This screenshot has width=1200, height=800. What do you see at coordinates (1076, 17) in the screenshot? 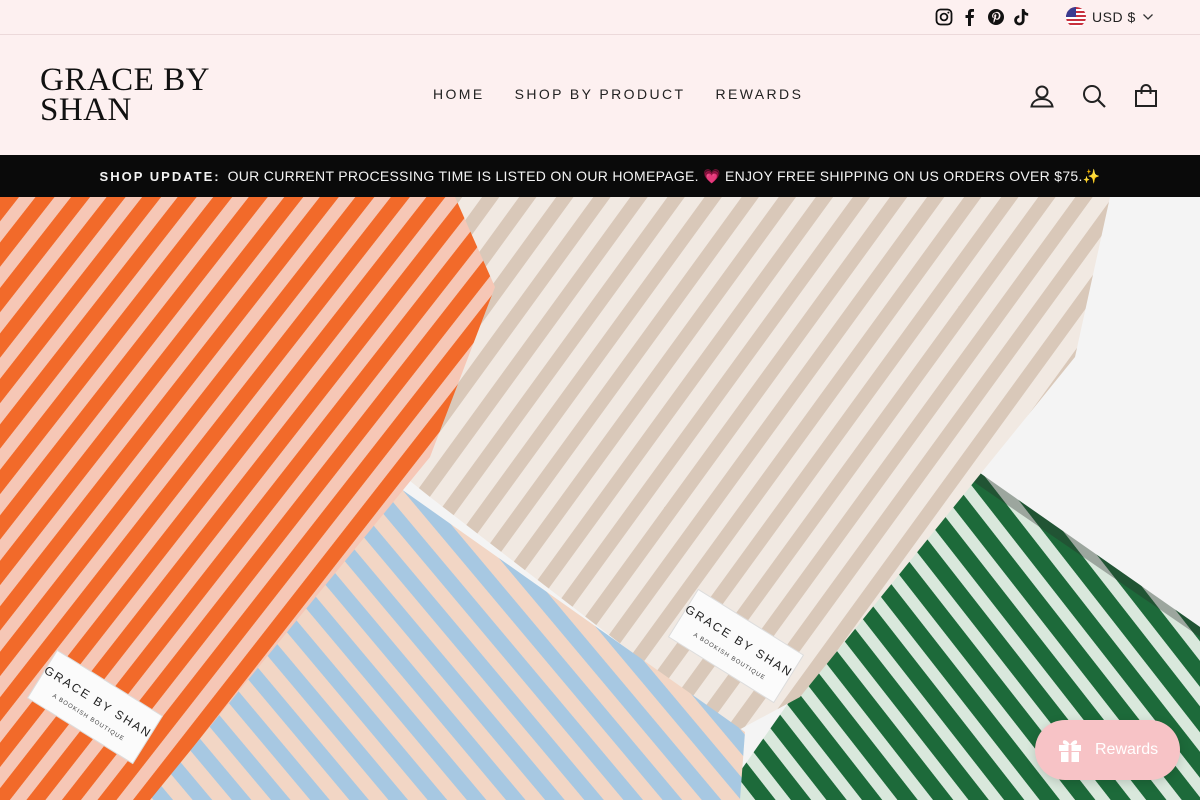
I see `us-flag-icon` at bounding box center [1076, 17].